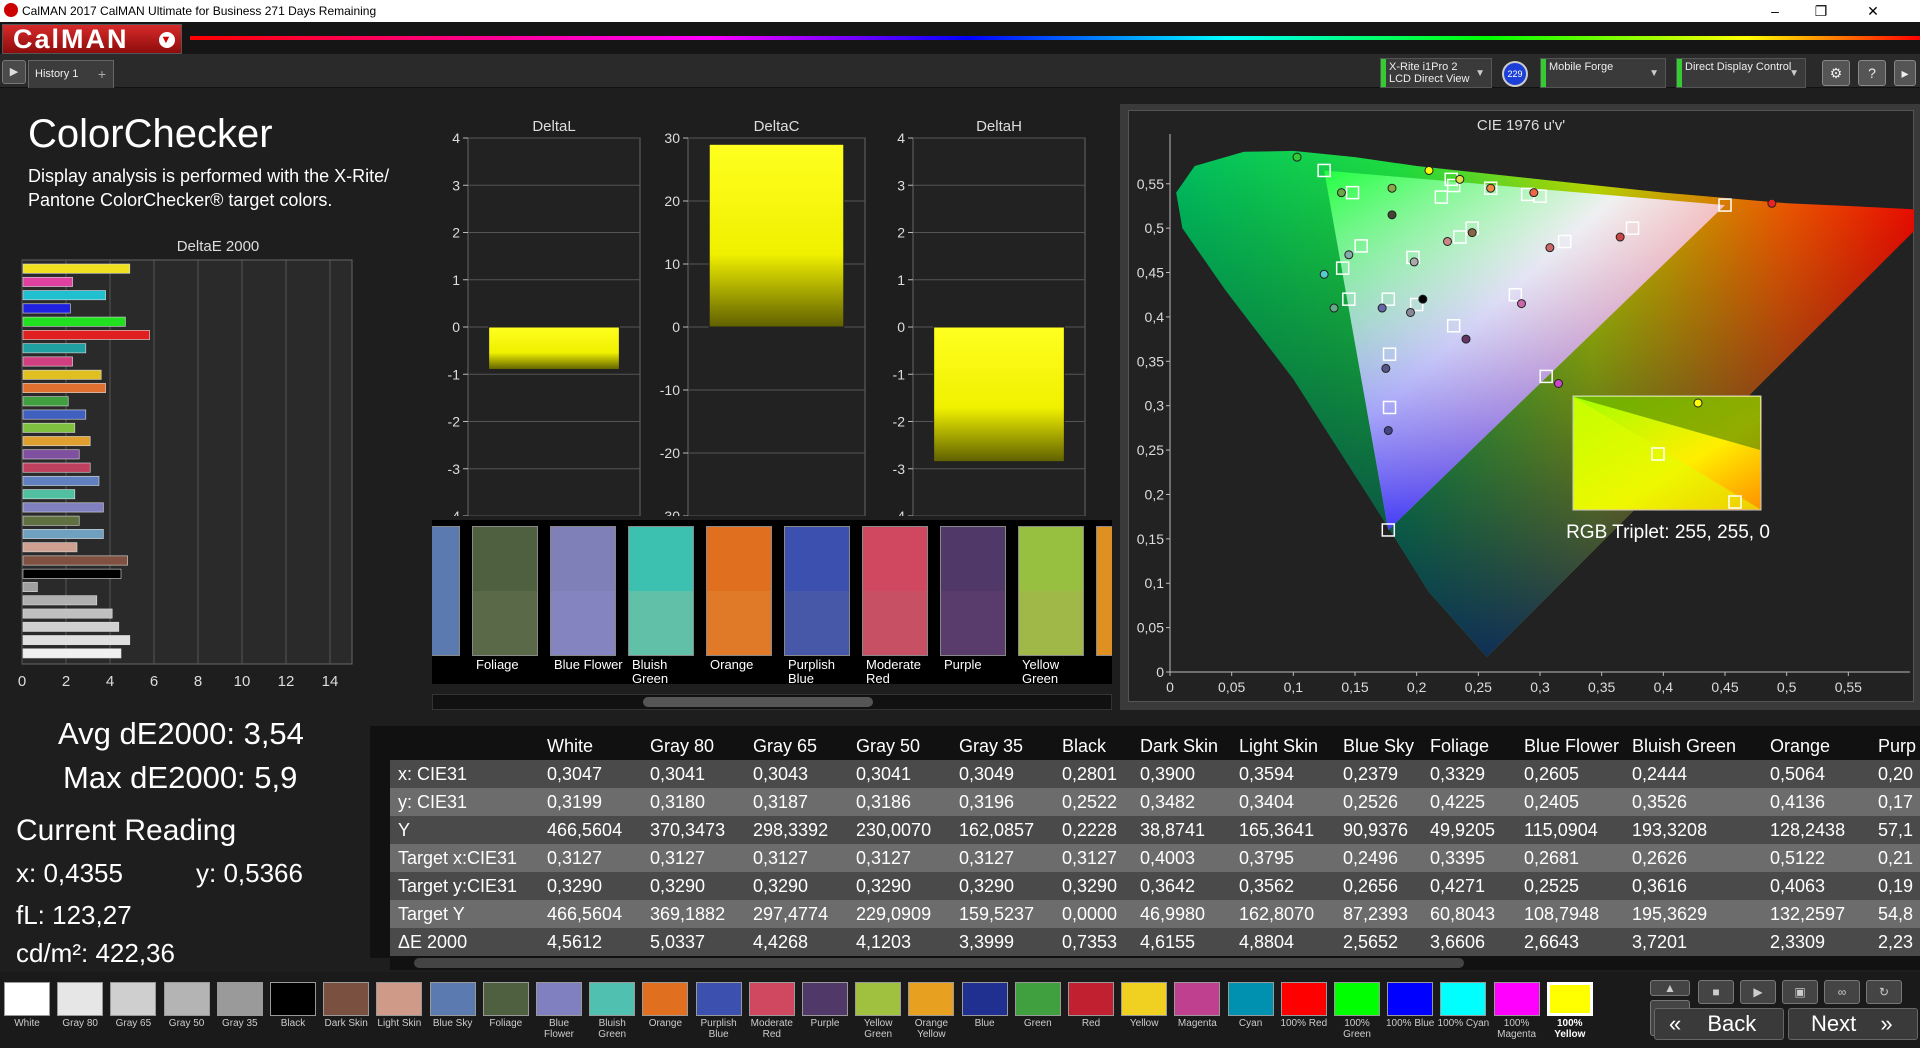 This screenshot has width=1920, height=1048. I want to click on source-selector: Mobile Forge ▼, so click(1603, 73).